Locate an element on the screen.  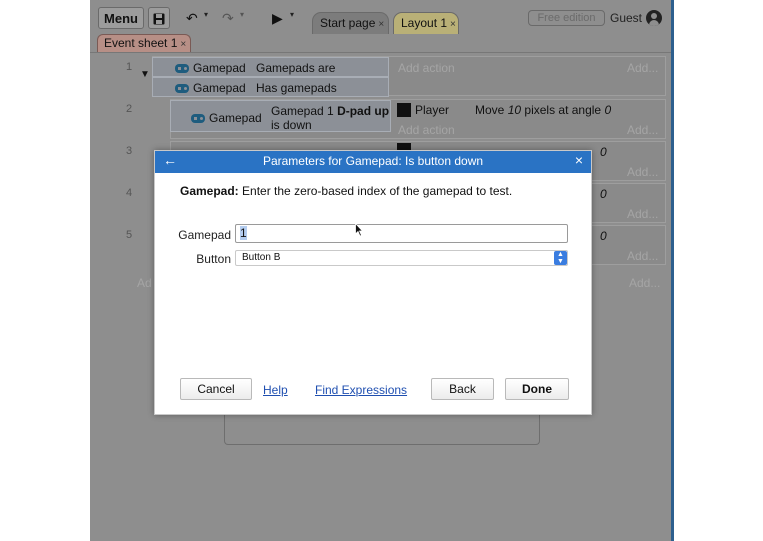
undo-icon: ↶ is located at coordinates (192, 18).